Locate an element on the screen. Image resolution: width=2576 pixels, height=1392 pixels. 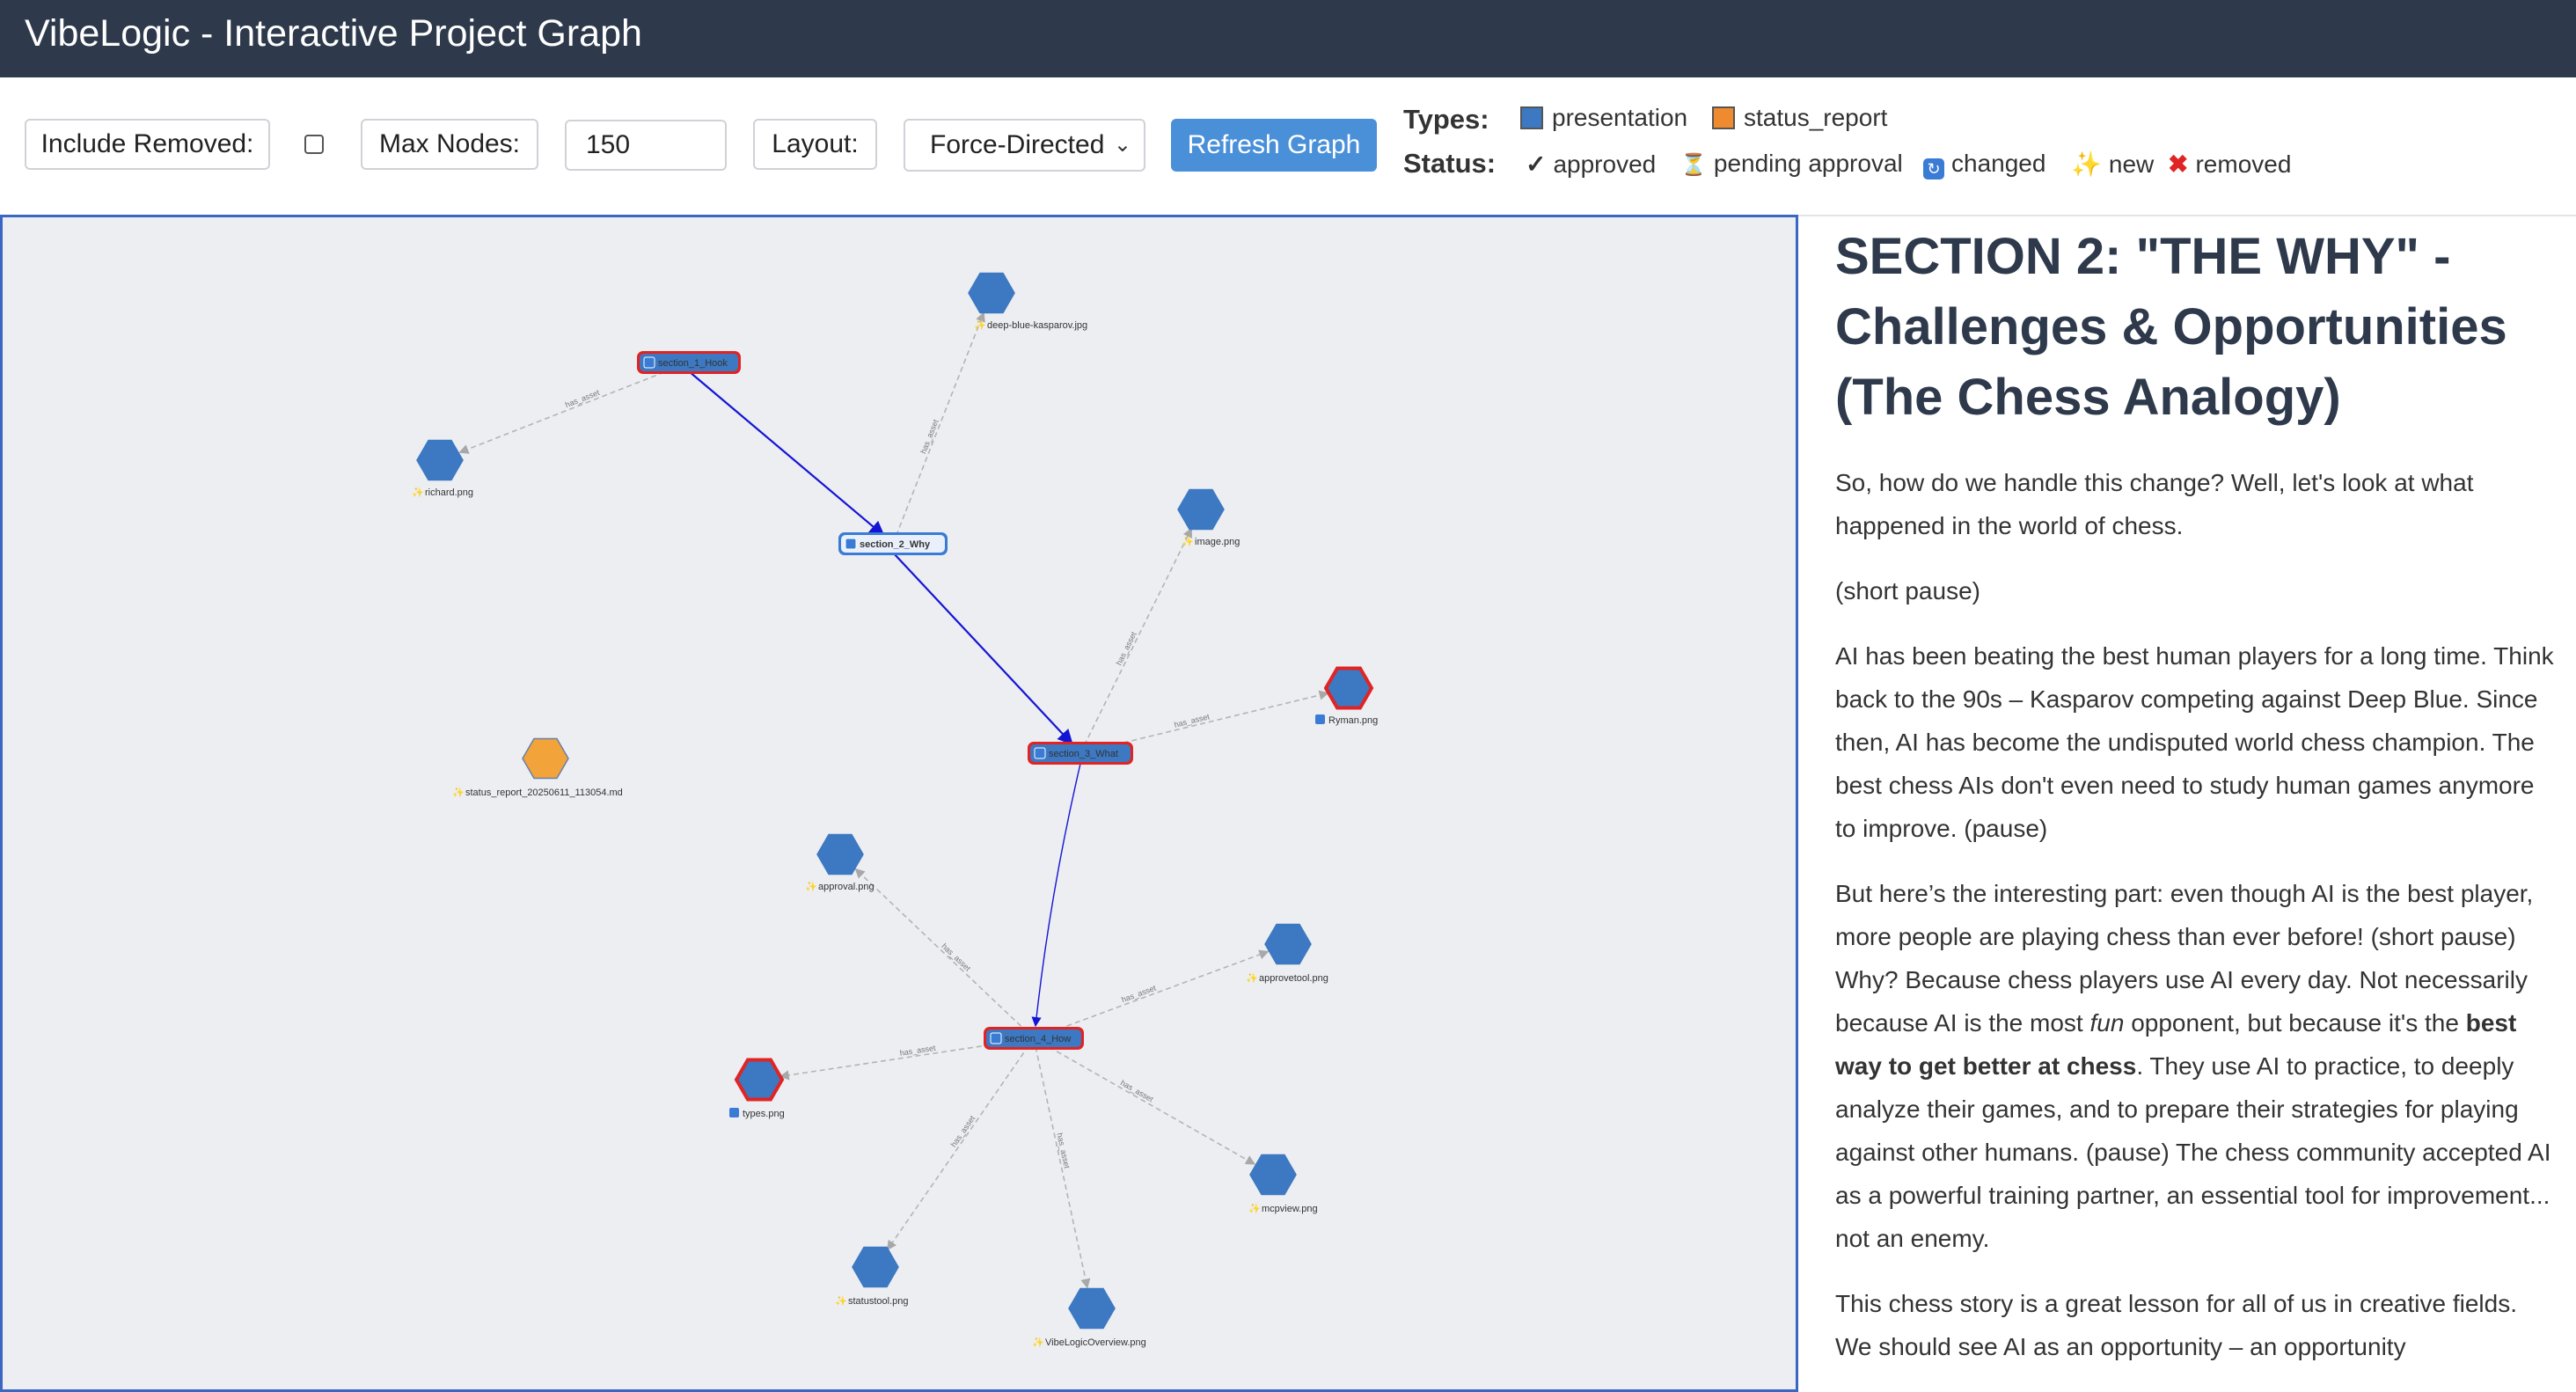
legend-status-removed: ✖ removed is located at coordinates (2229, 164).